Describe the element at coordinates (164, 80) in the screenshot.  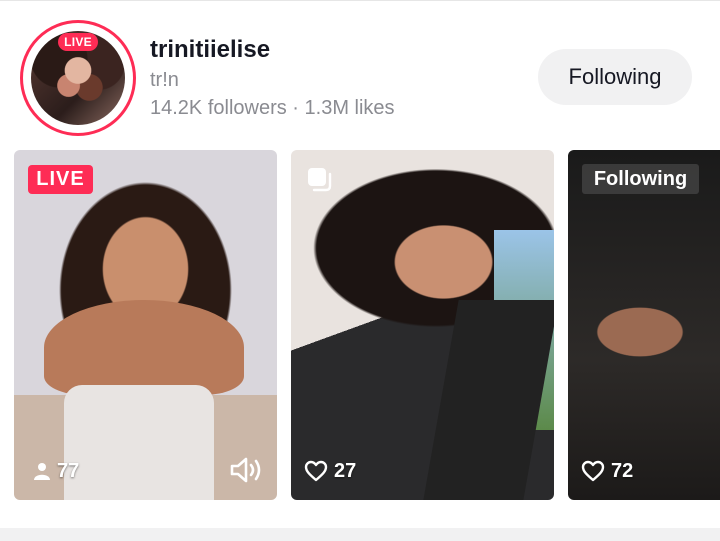
I see `nickname: tr!n` at that location.